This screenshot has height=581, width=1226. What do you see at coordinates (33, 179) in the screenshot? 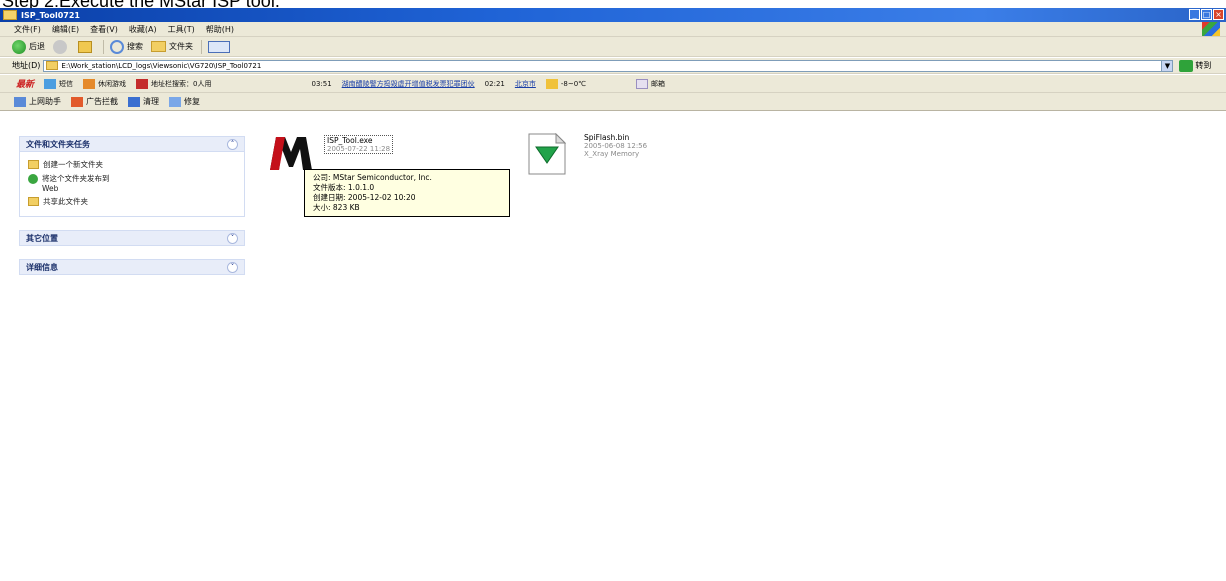
I see `globe-icon` at bounding box center [33, 179].